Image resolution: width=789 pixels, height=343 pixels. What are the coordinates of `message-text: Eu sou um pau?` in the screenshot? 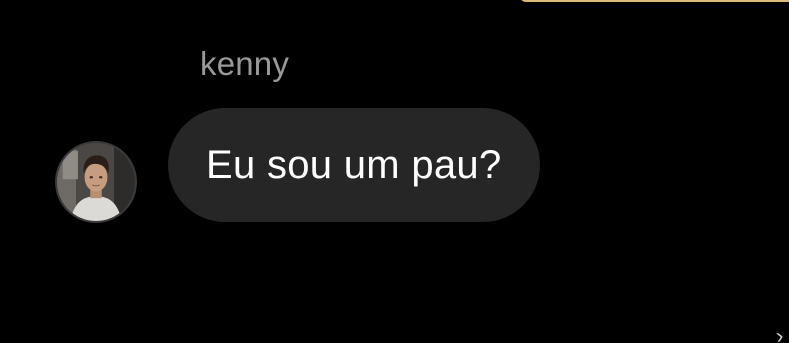 It's located at (354, 164).